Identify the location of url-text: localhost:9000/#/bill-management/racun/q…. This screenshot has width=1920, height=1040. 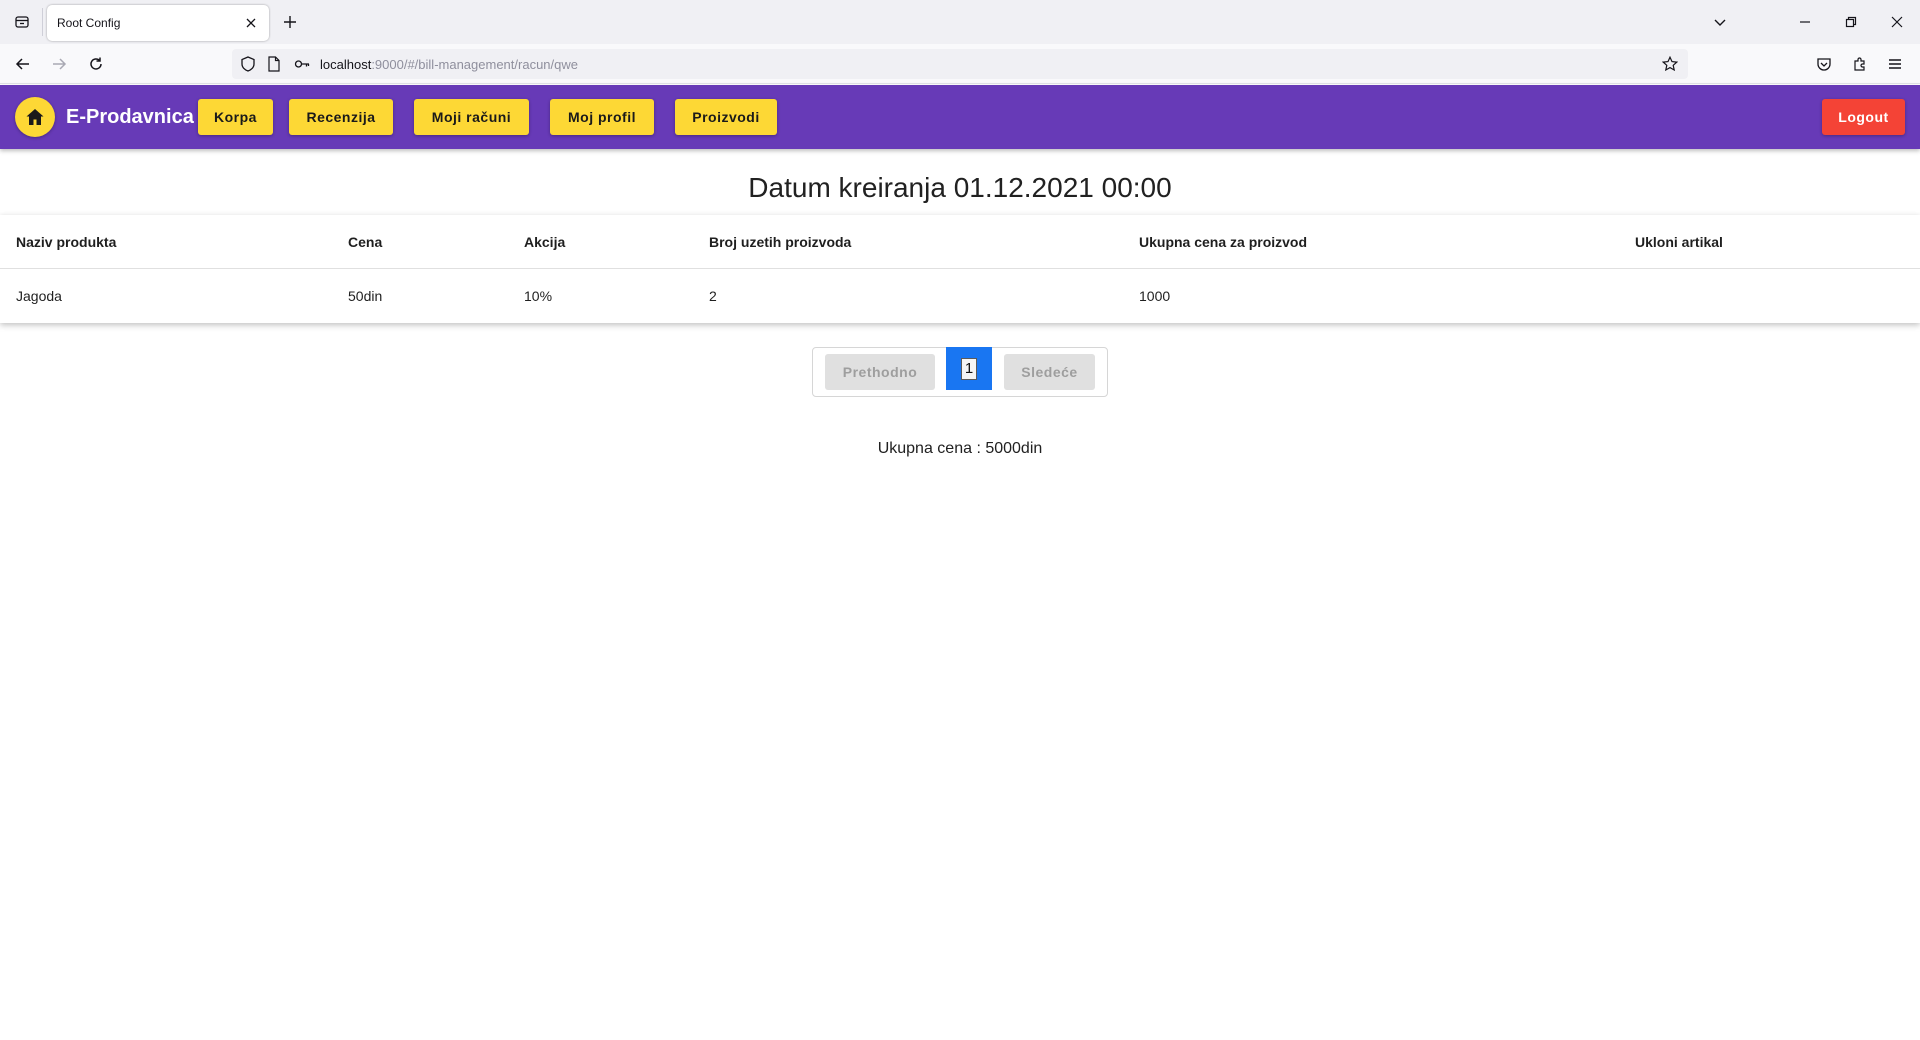
(449, 64).